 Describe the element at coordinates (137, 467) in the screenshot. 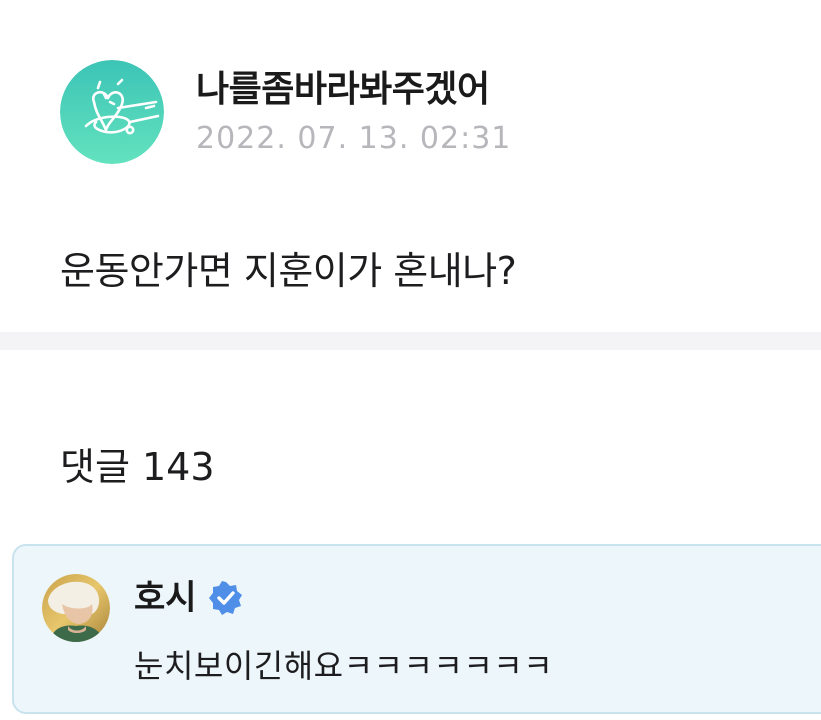

I see `comment-count-label: 댓글 143` at that location.